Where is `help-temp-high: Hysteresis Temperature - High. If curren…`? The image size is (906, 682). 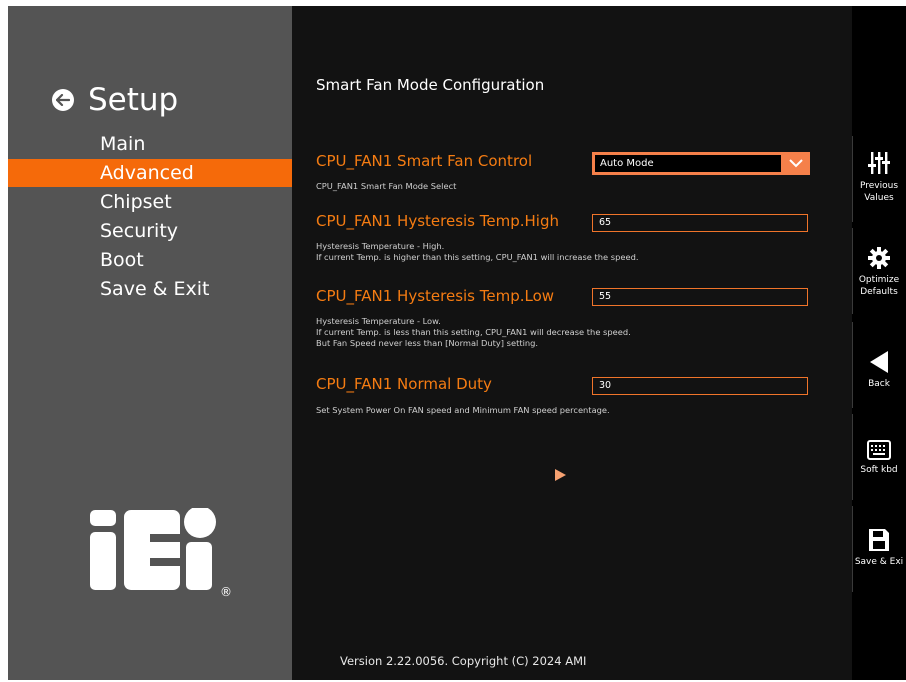
help-temp-high: Hysteresis Temperature - High. If curren… is located at coordinates (477, 251).